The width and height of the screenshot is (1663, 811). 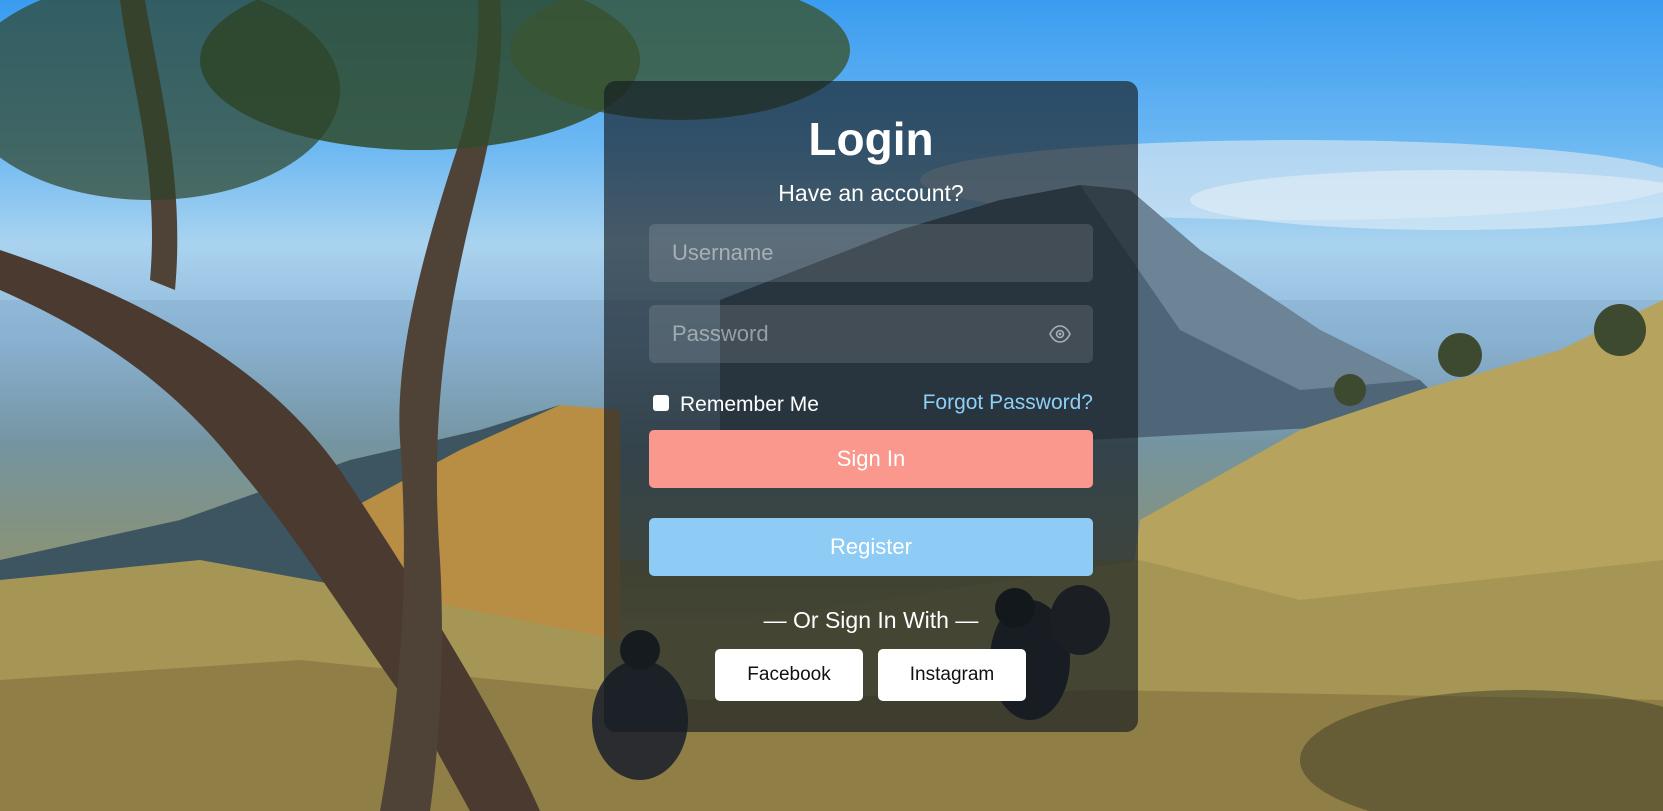 What do you see at coordinates (871, 193) in the screenshot?
I see `login-subtitle: Have an account?` at bounding box center [871, 193].